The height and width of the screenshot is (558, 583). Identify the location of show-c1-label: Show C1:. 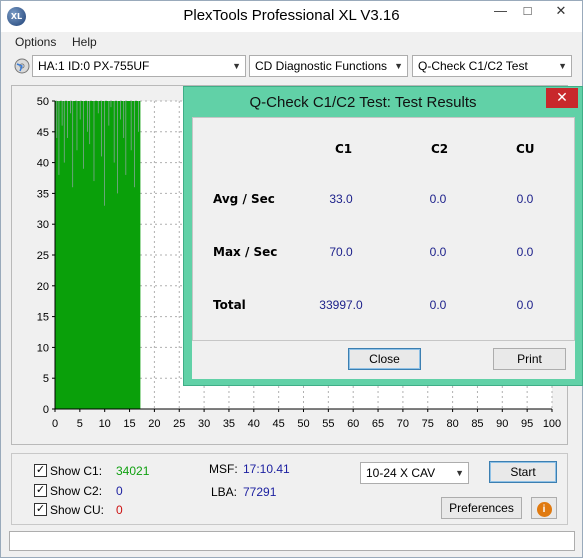
(76, 471).